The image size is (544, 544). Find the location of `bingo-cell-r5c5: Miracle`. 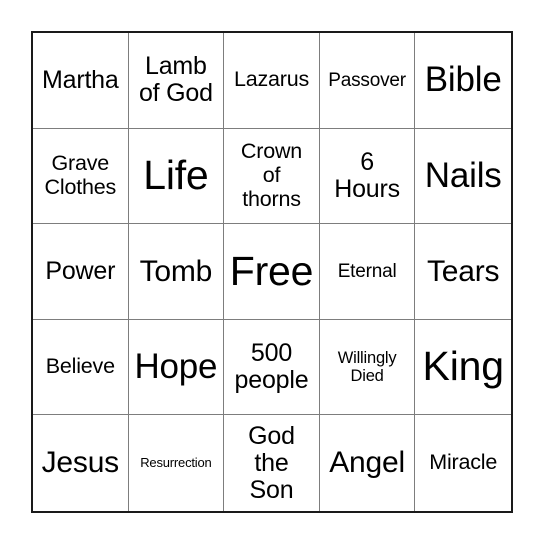

bingo-cell-r5c5: Miracle is located at coordinates (463, 463).